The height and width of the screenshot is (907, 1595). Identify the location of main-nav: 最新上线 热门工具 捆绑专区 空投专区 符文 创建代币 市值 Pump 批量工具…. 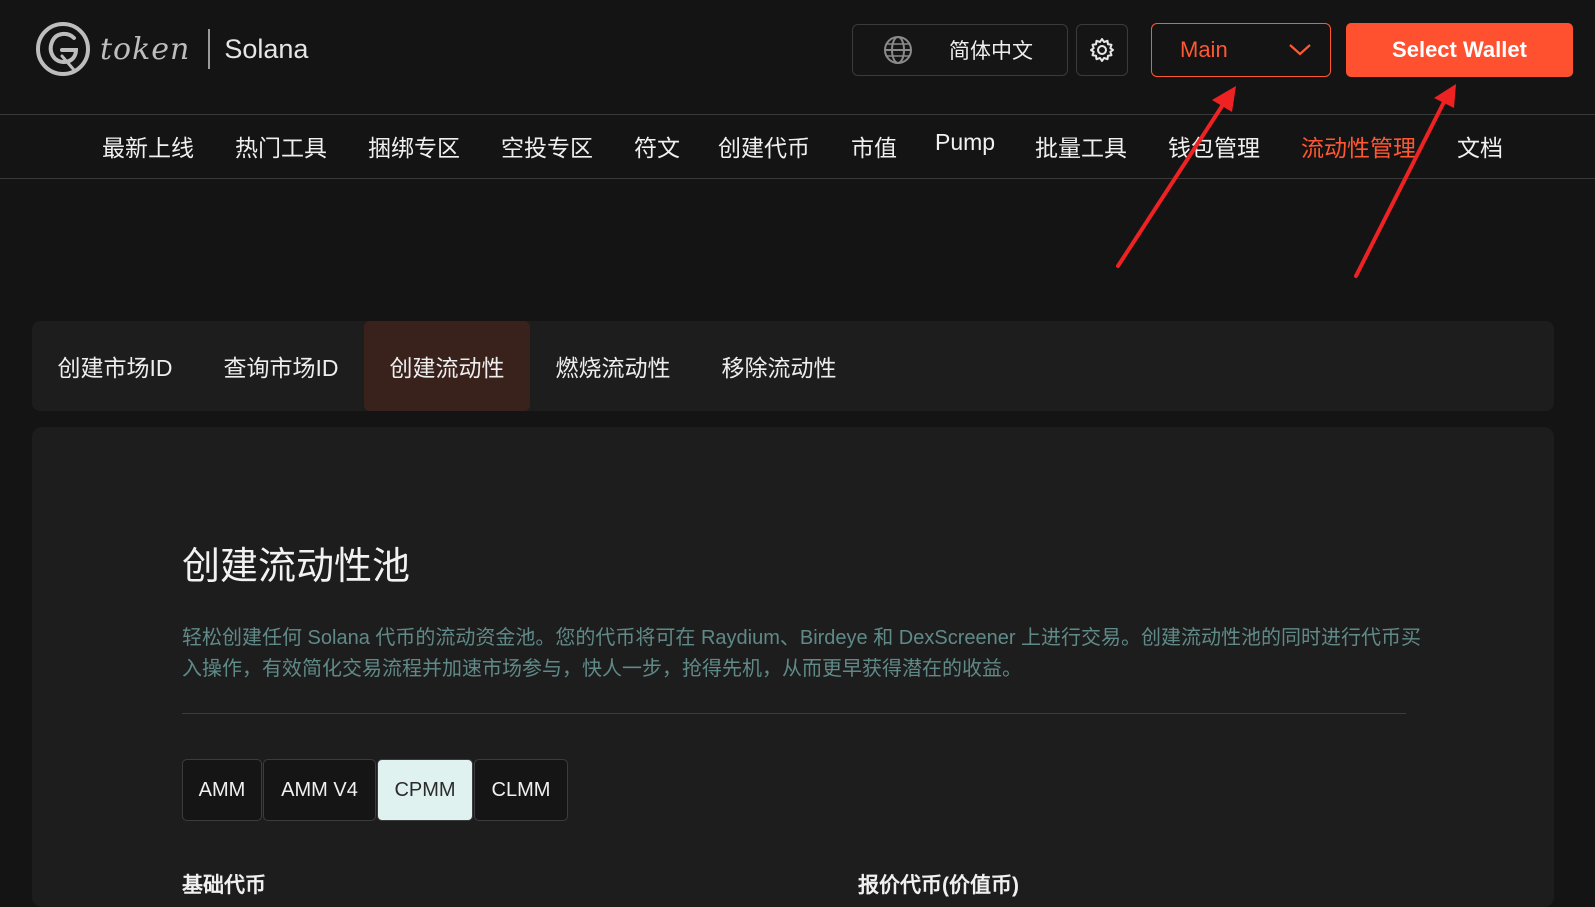
(797, 147).